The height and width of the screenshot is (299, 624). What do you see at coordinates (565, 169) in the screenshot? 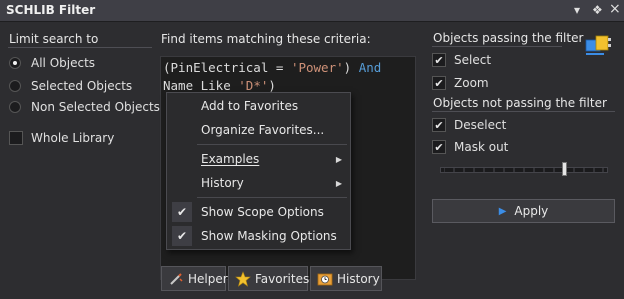
I see `slider-thumb` at bounding box center [565, 169].